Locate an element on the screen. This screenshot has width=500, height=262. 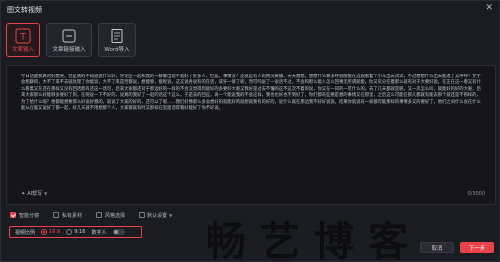
word-document-icon is located at coordinates (117, 36).